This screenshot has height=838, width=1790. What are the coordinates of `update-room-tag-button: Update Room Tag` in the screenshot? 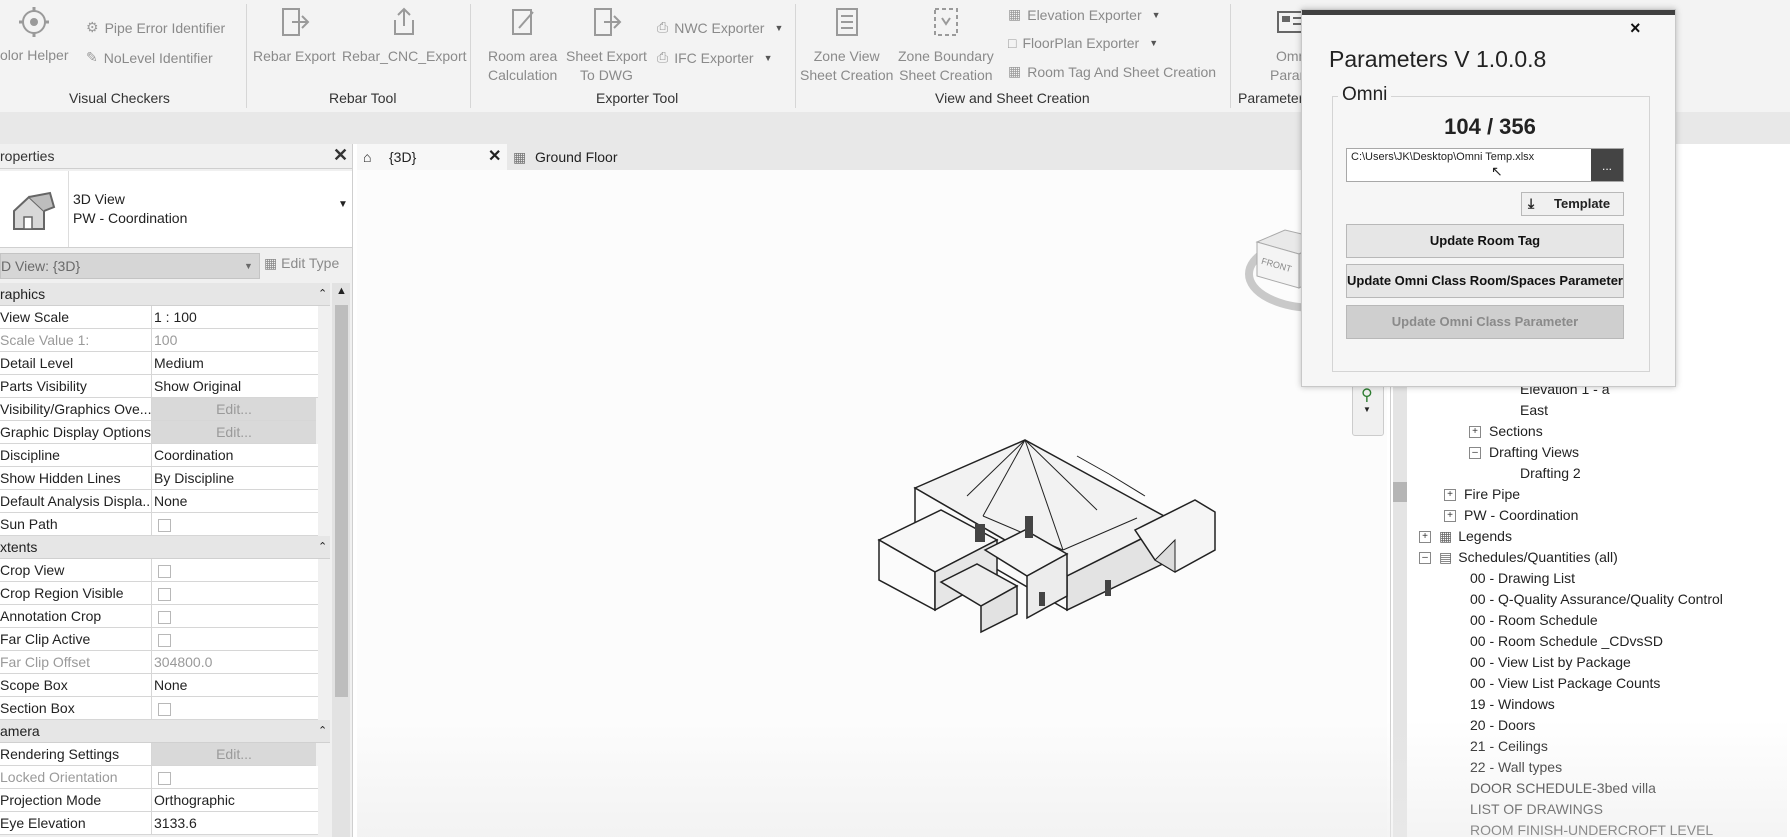 It's located at (1485, 241).